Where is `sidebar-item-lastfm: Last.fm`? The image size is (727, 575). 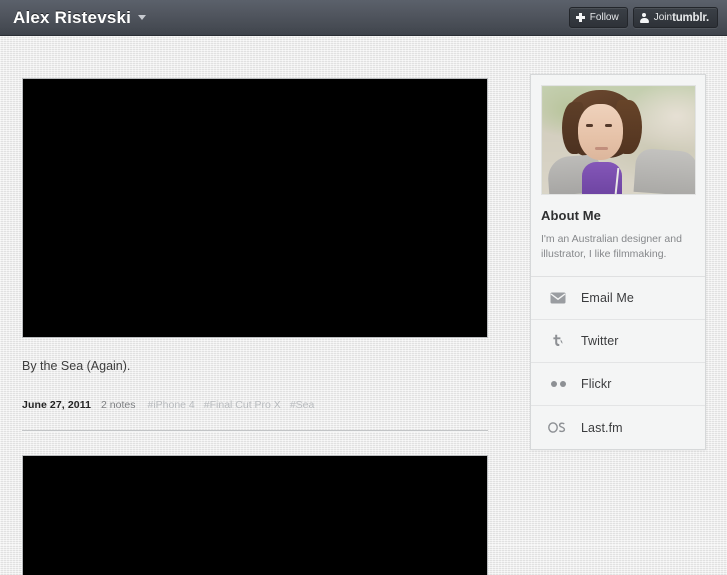 sidebar-item-lastfm: Last.fm is located at coordinates (618, 427).